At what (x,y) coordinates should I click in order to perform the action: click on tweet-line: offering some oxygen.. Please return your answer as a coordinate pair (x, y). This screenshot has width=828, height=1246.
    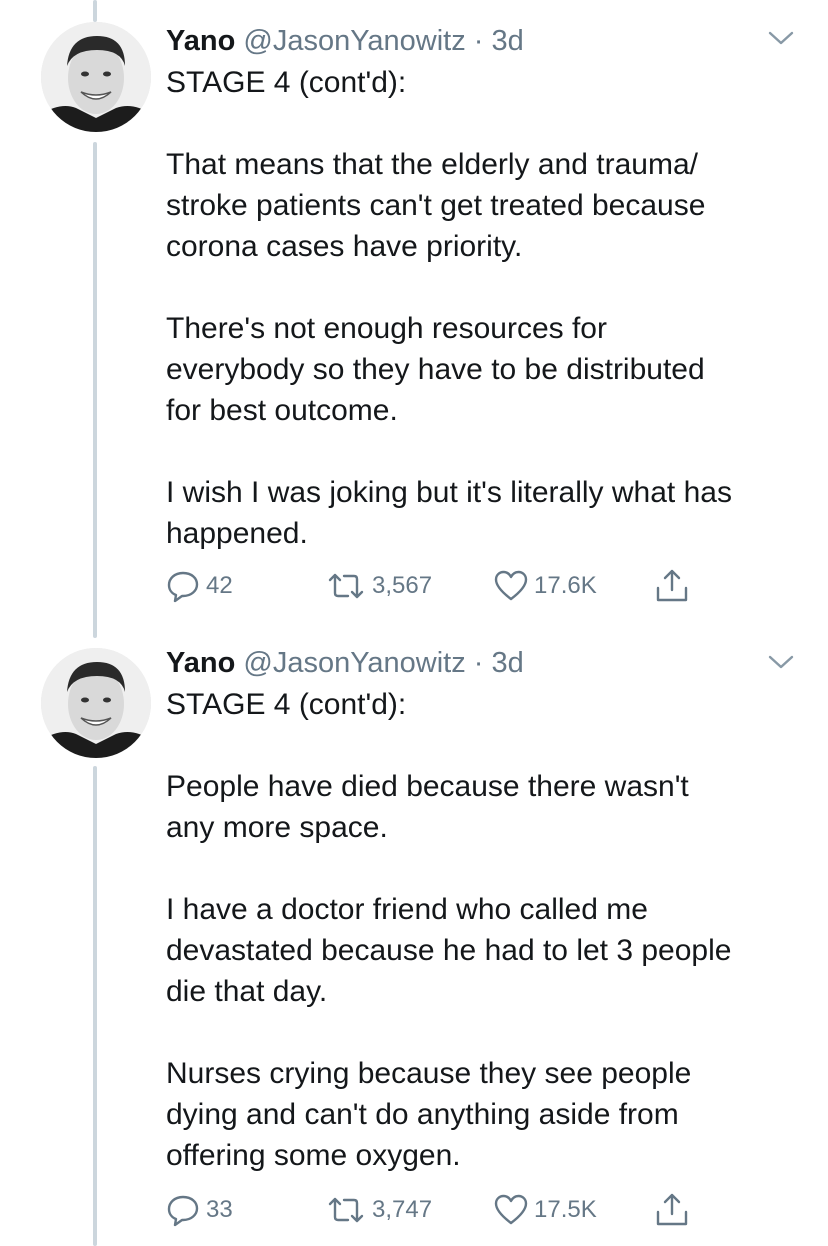
    Looking at the image, I should click on (313, 1155).